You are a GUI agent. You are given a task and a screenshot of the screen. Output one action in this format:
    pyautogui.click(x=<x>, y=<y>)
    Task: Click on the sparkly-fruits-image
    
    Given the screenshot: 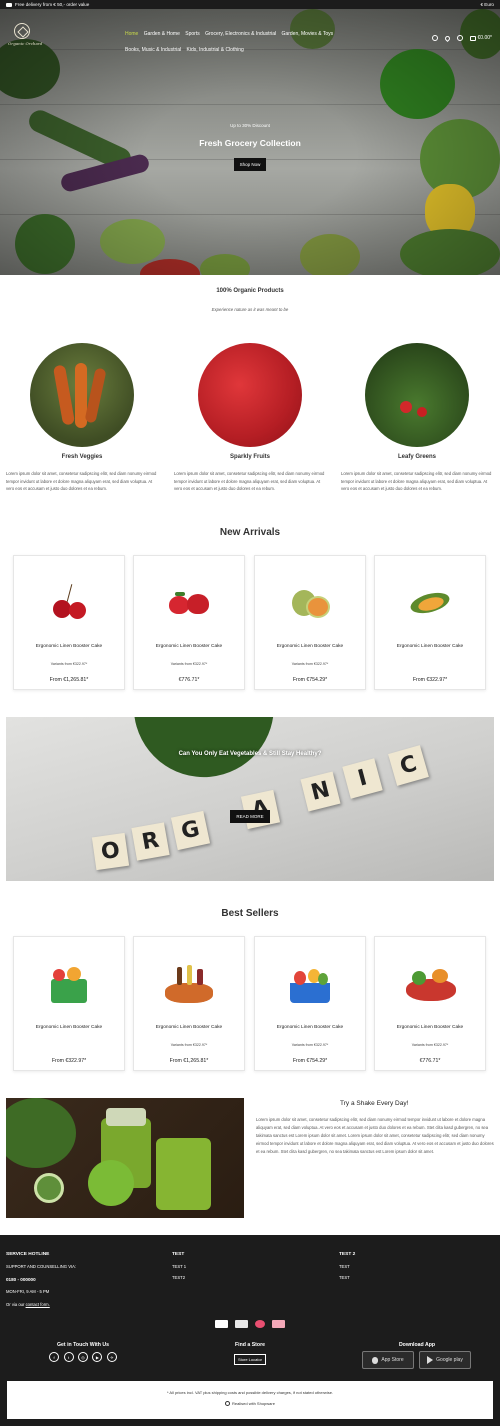 What is the action you would take?
    pyautogui.click(x=250, y=395)
    